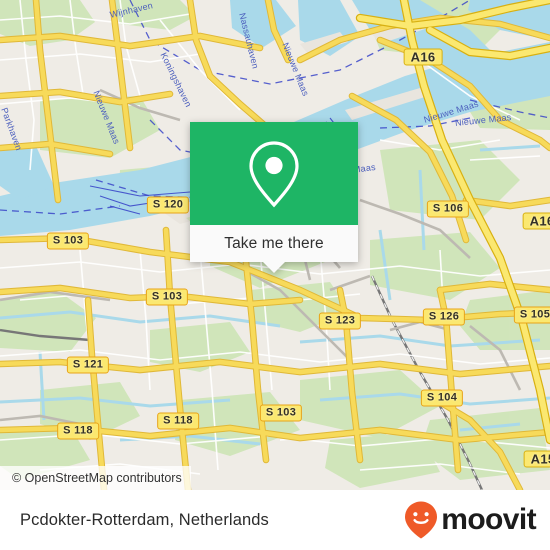 This screenshot has width=550, height=550. Describe the element at coordinates (448, 209) in the screenshot. I see `road-shield: S 106` at that location.